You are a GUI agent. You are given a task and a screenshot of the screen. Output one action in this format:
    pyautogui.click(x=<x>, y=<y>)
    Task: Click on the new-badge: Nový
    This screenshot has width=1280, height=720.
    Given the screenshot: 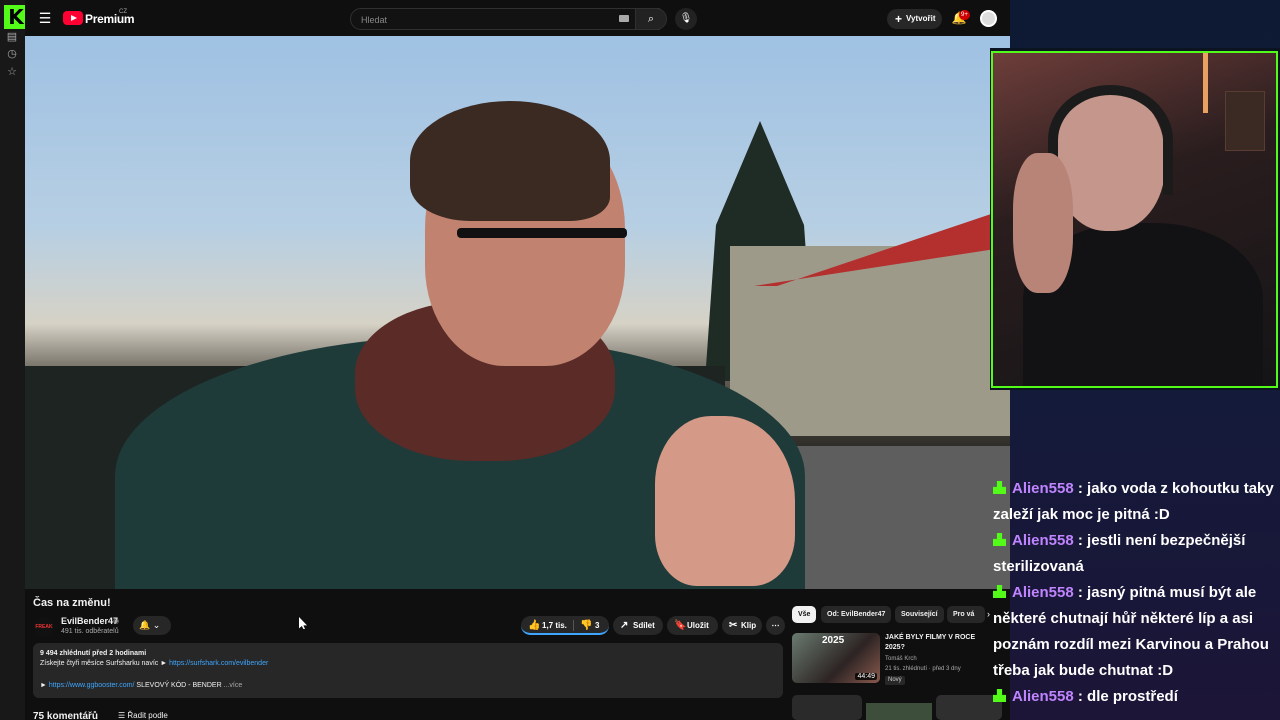 What is the action you would take?
    pyautogui.click(x=895, y=680)
    